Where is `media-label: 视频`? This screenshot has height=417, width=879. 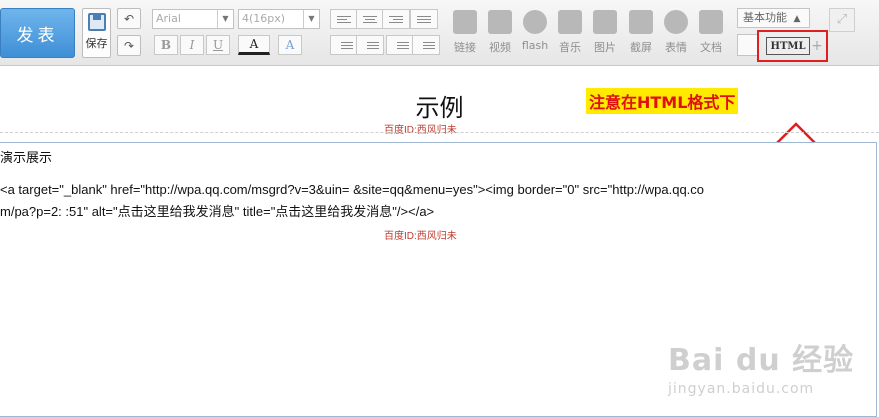 media-label: 视频 is located at coordinates (500, 47).